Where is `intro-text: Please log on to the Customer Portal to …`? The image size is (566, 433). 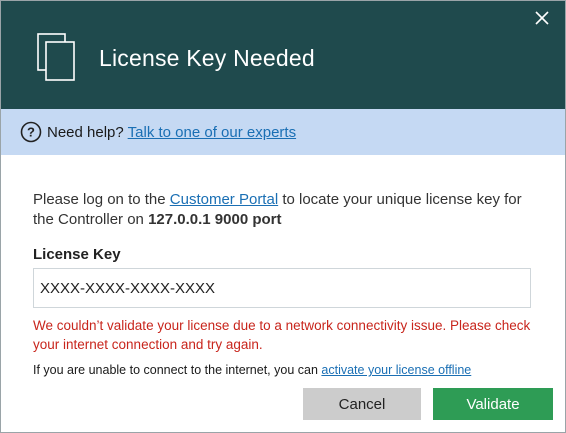
intro-text: Please log on to the Customer Portal to … is located at coordinates (288, 210).